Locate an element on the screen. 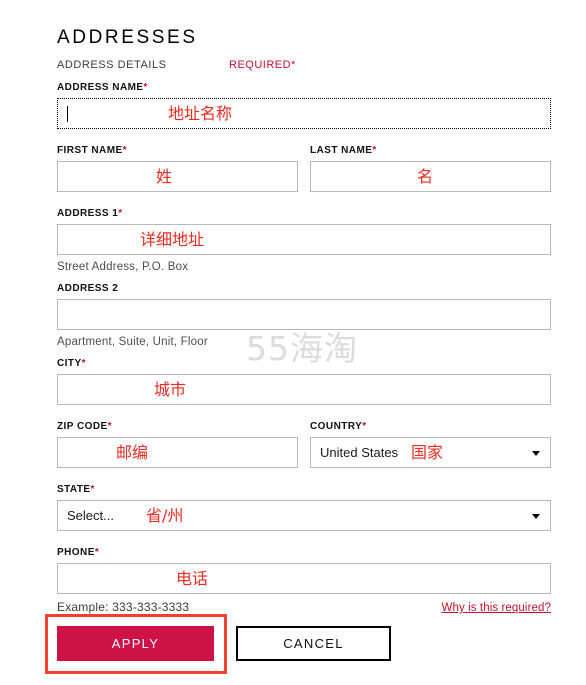  name-row: FIRST NAME* 姓 LAST NAME* 名 is located at coordinates (304, 168).